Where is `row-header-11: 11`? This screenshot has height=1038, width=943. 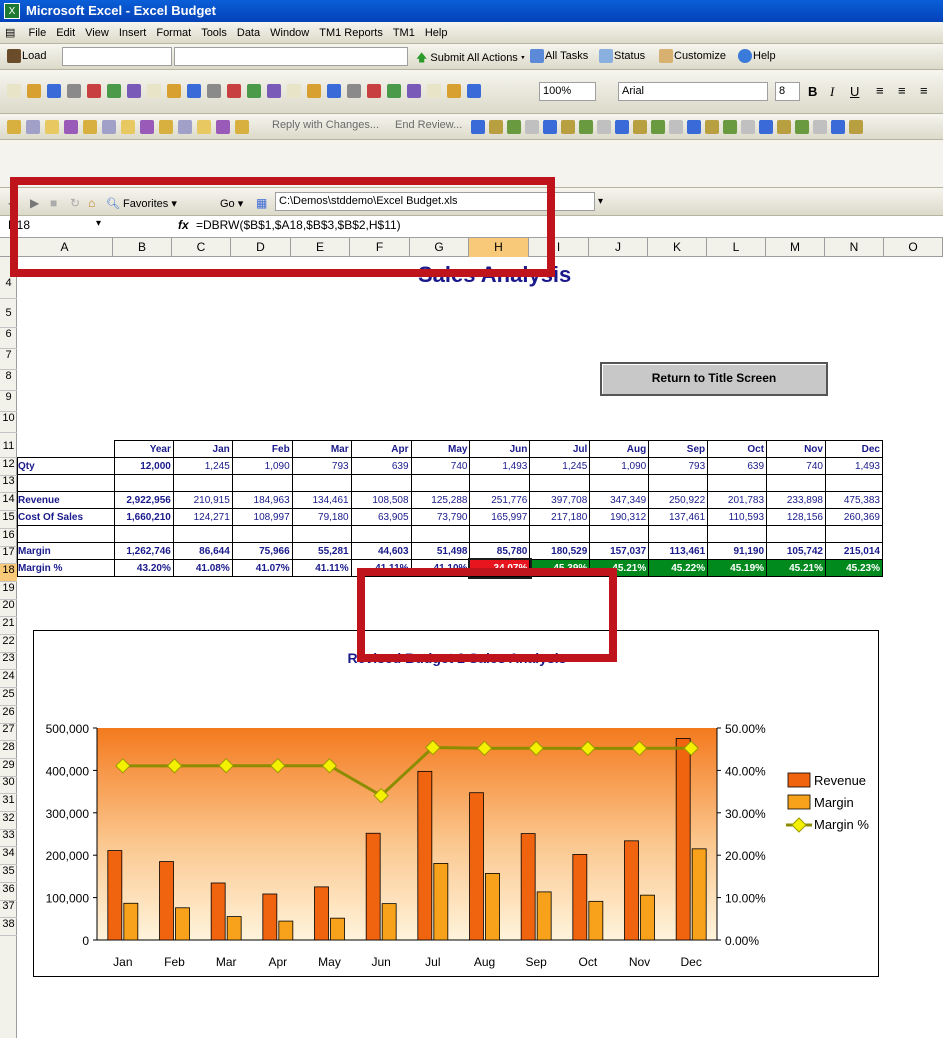 row-header-11: 11 is located at coordinates (8, 449).